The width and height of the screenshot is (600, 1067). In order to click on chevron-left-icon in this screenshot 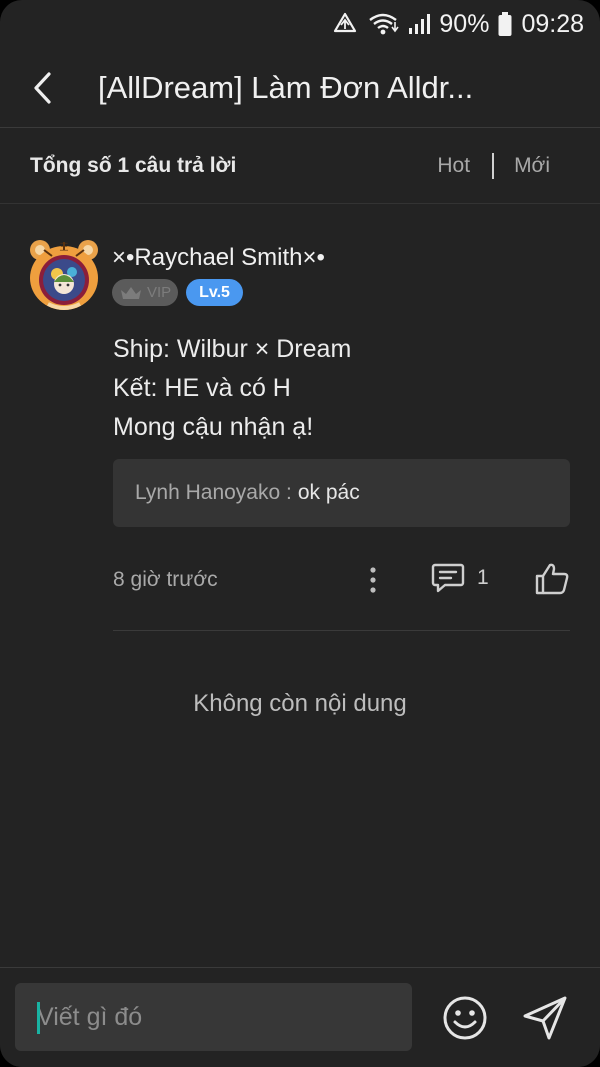, I will do `click(42, 87)`.